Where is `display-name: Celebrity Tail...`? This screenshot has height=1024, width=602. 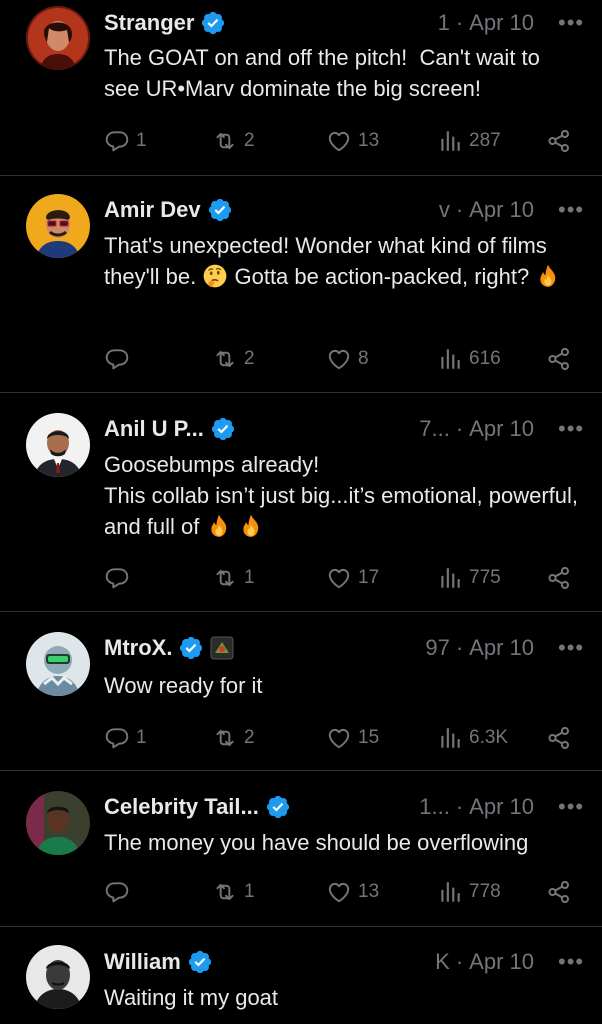
display-name: Celebrity Tail... is located at coordinates (181, 807).